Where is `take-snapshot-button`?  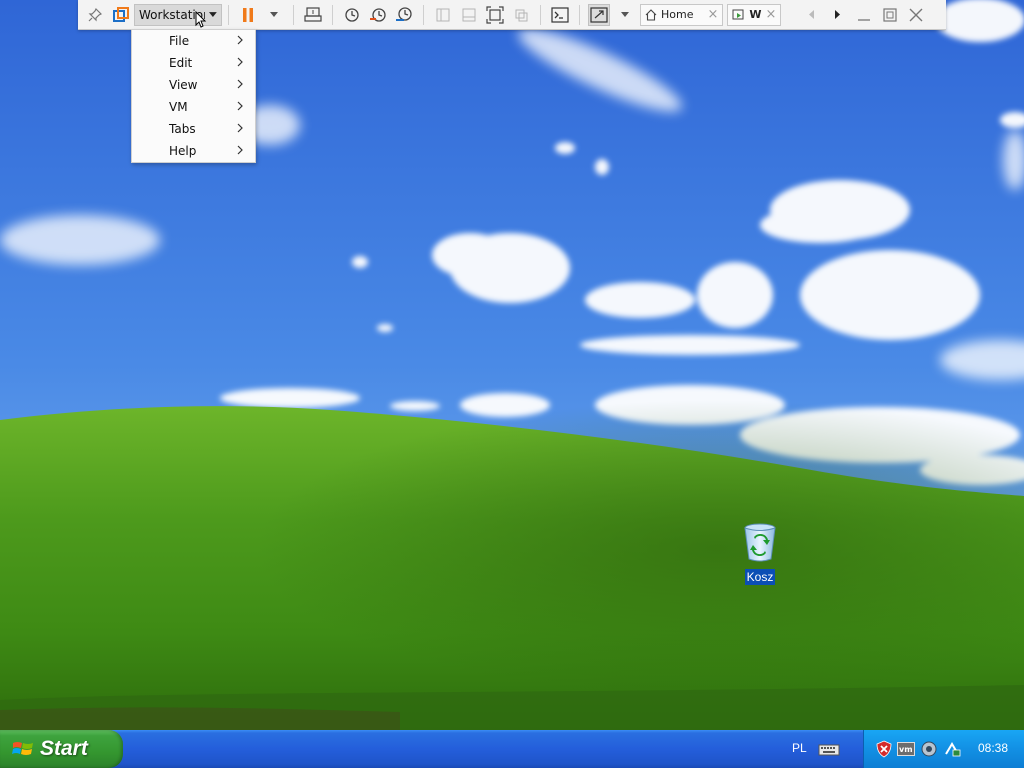 take-snapshot-button is located at coordinates (352, 15).